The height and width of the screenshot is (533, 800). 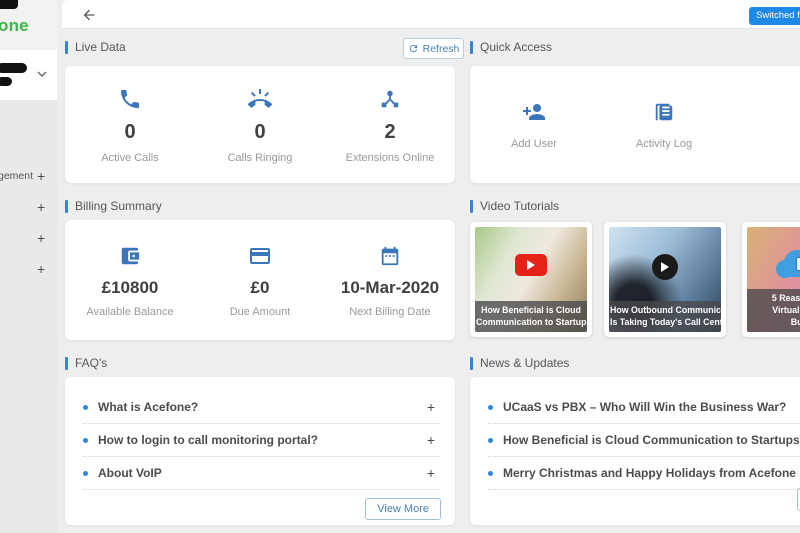 What do you see at coordinates (664, 124) in the screenshot?
I see `activity-log-button: Activity Log` at bounding box center [664, 124].